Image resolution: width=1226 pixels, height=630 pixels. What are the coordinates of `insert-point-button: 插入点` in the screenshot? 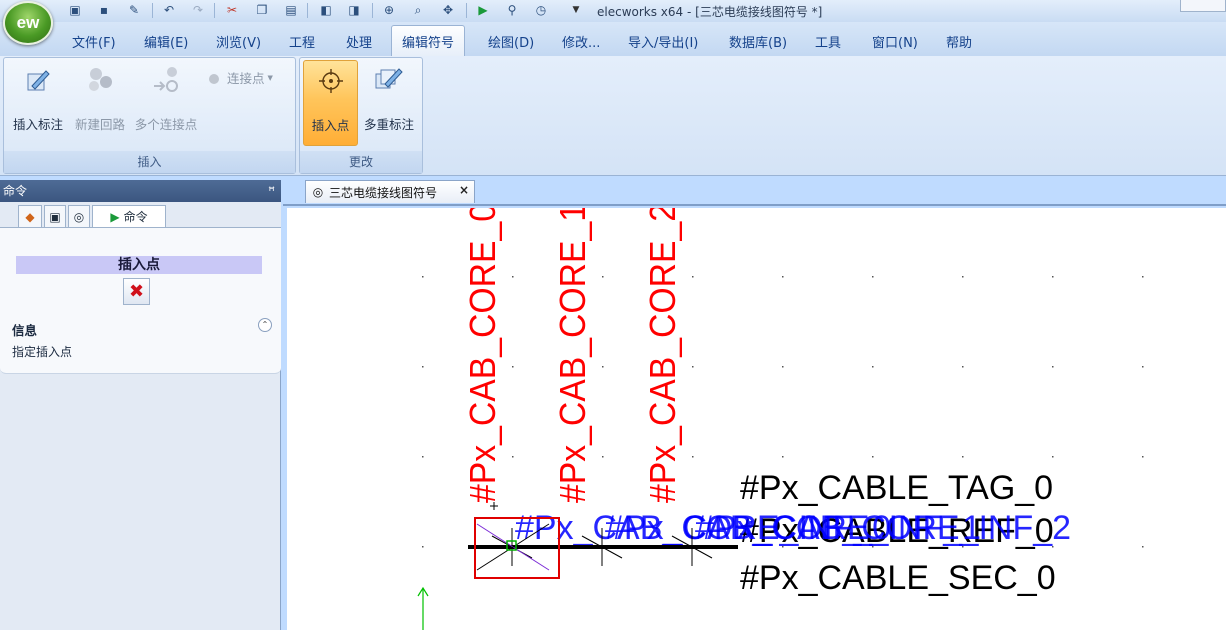 It's located at (330, 103).